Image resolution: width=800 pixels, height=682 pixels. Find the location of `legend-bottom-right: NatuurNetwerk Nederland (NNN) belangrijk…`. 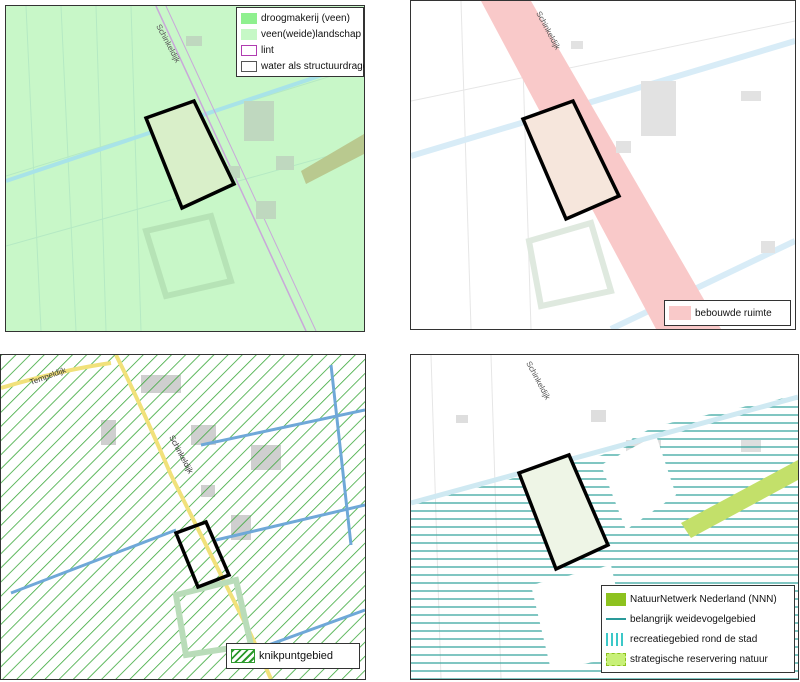

legend-bottom-right: NatuurNetwerk Nederland (NNN) belangrijk… is located at coordinates (698, 629).